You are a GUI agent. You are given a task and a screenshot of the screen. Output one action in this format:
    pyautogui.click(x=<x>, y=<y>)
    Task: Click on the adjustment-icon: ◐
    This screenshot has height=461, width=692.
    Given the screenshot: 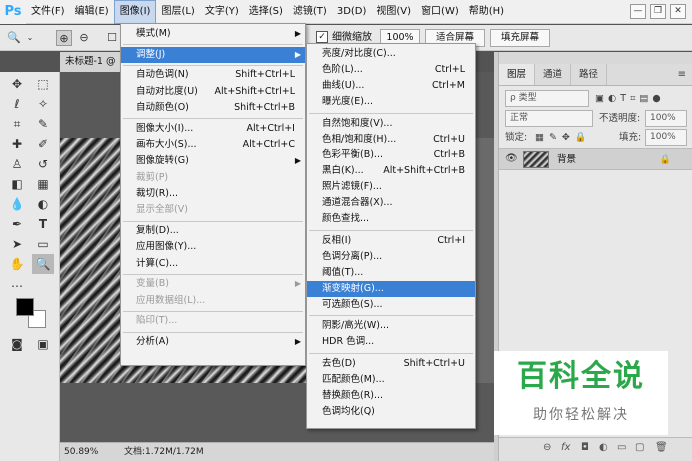 What is the action you would take?
    pyautogui.click(x=603, y=447)
    